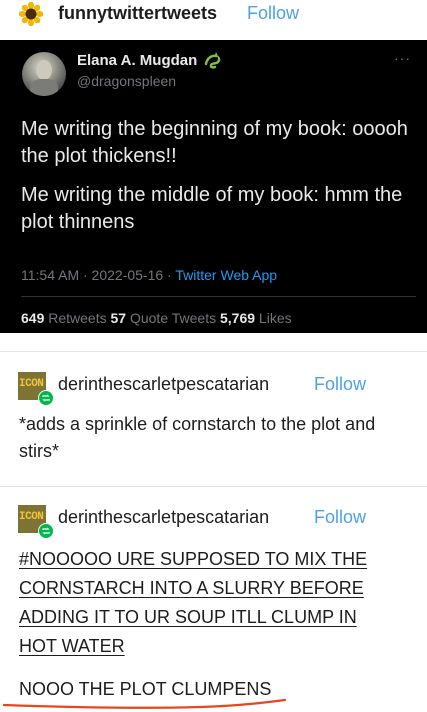  What do you see at coordinates (77, 318) in the screenshot?
I see `retweets-label: Retweets` at bounding box center [77, 318].